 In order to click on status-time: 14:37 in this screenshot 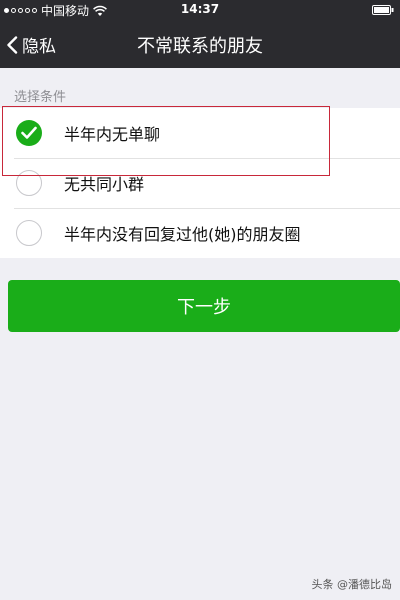, I will do `click(200, 9)`.